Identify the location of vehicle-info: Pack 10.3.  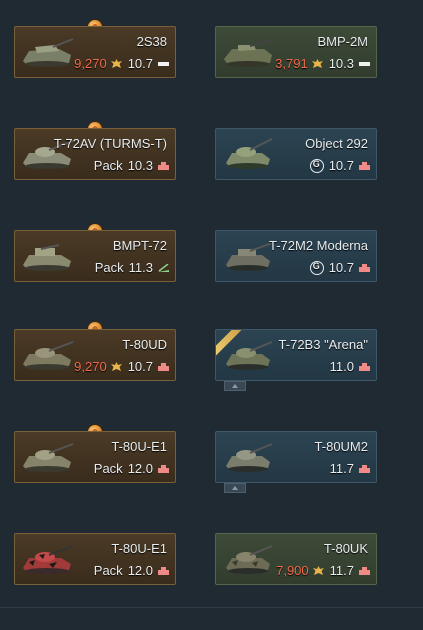
(131, 165).